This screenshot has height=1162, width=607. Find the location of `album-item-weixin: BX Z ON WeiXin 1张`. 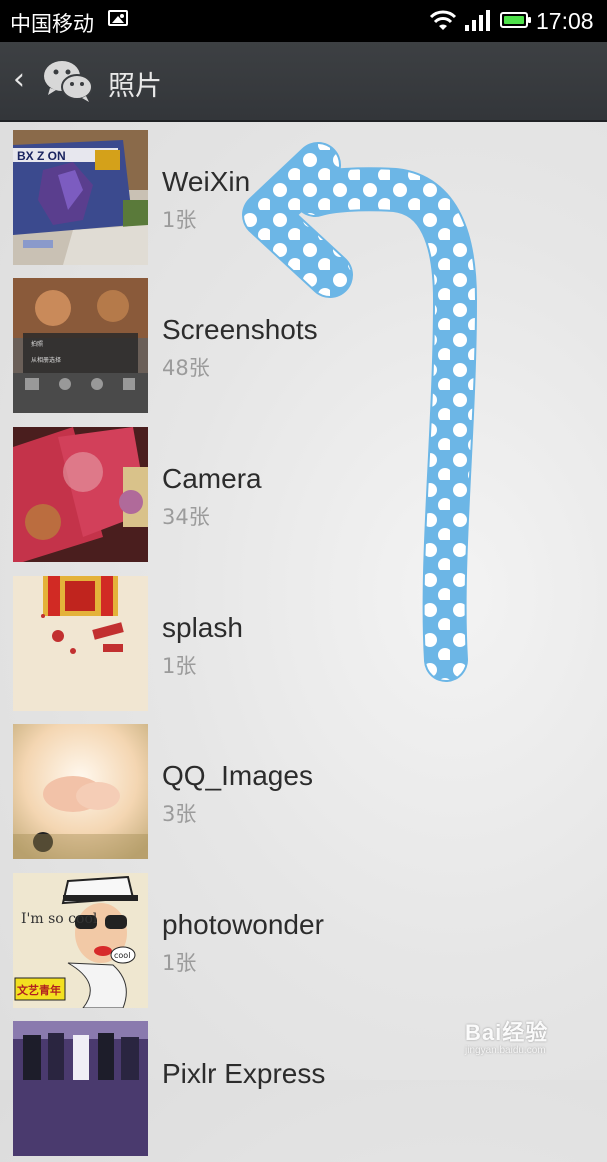

album-item-weixin: BX Z ON WeiXin 1张 is located at coordinates (303, 196).